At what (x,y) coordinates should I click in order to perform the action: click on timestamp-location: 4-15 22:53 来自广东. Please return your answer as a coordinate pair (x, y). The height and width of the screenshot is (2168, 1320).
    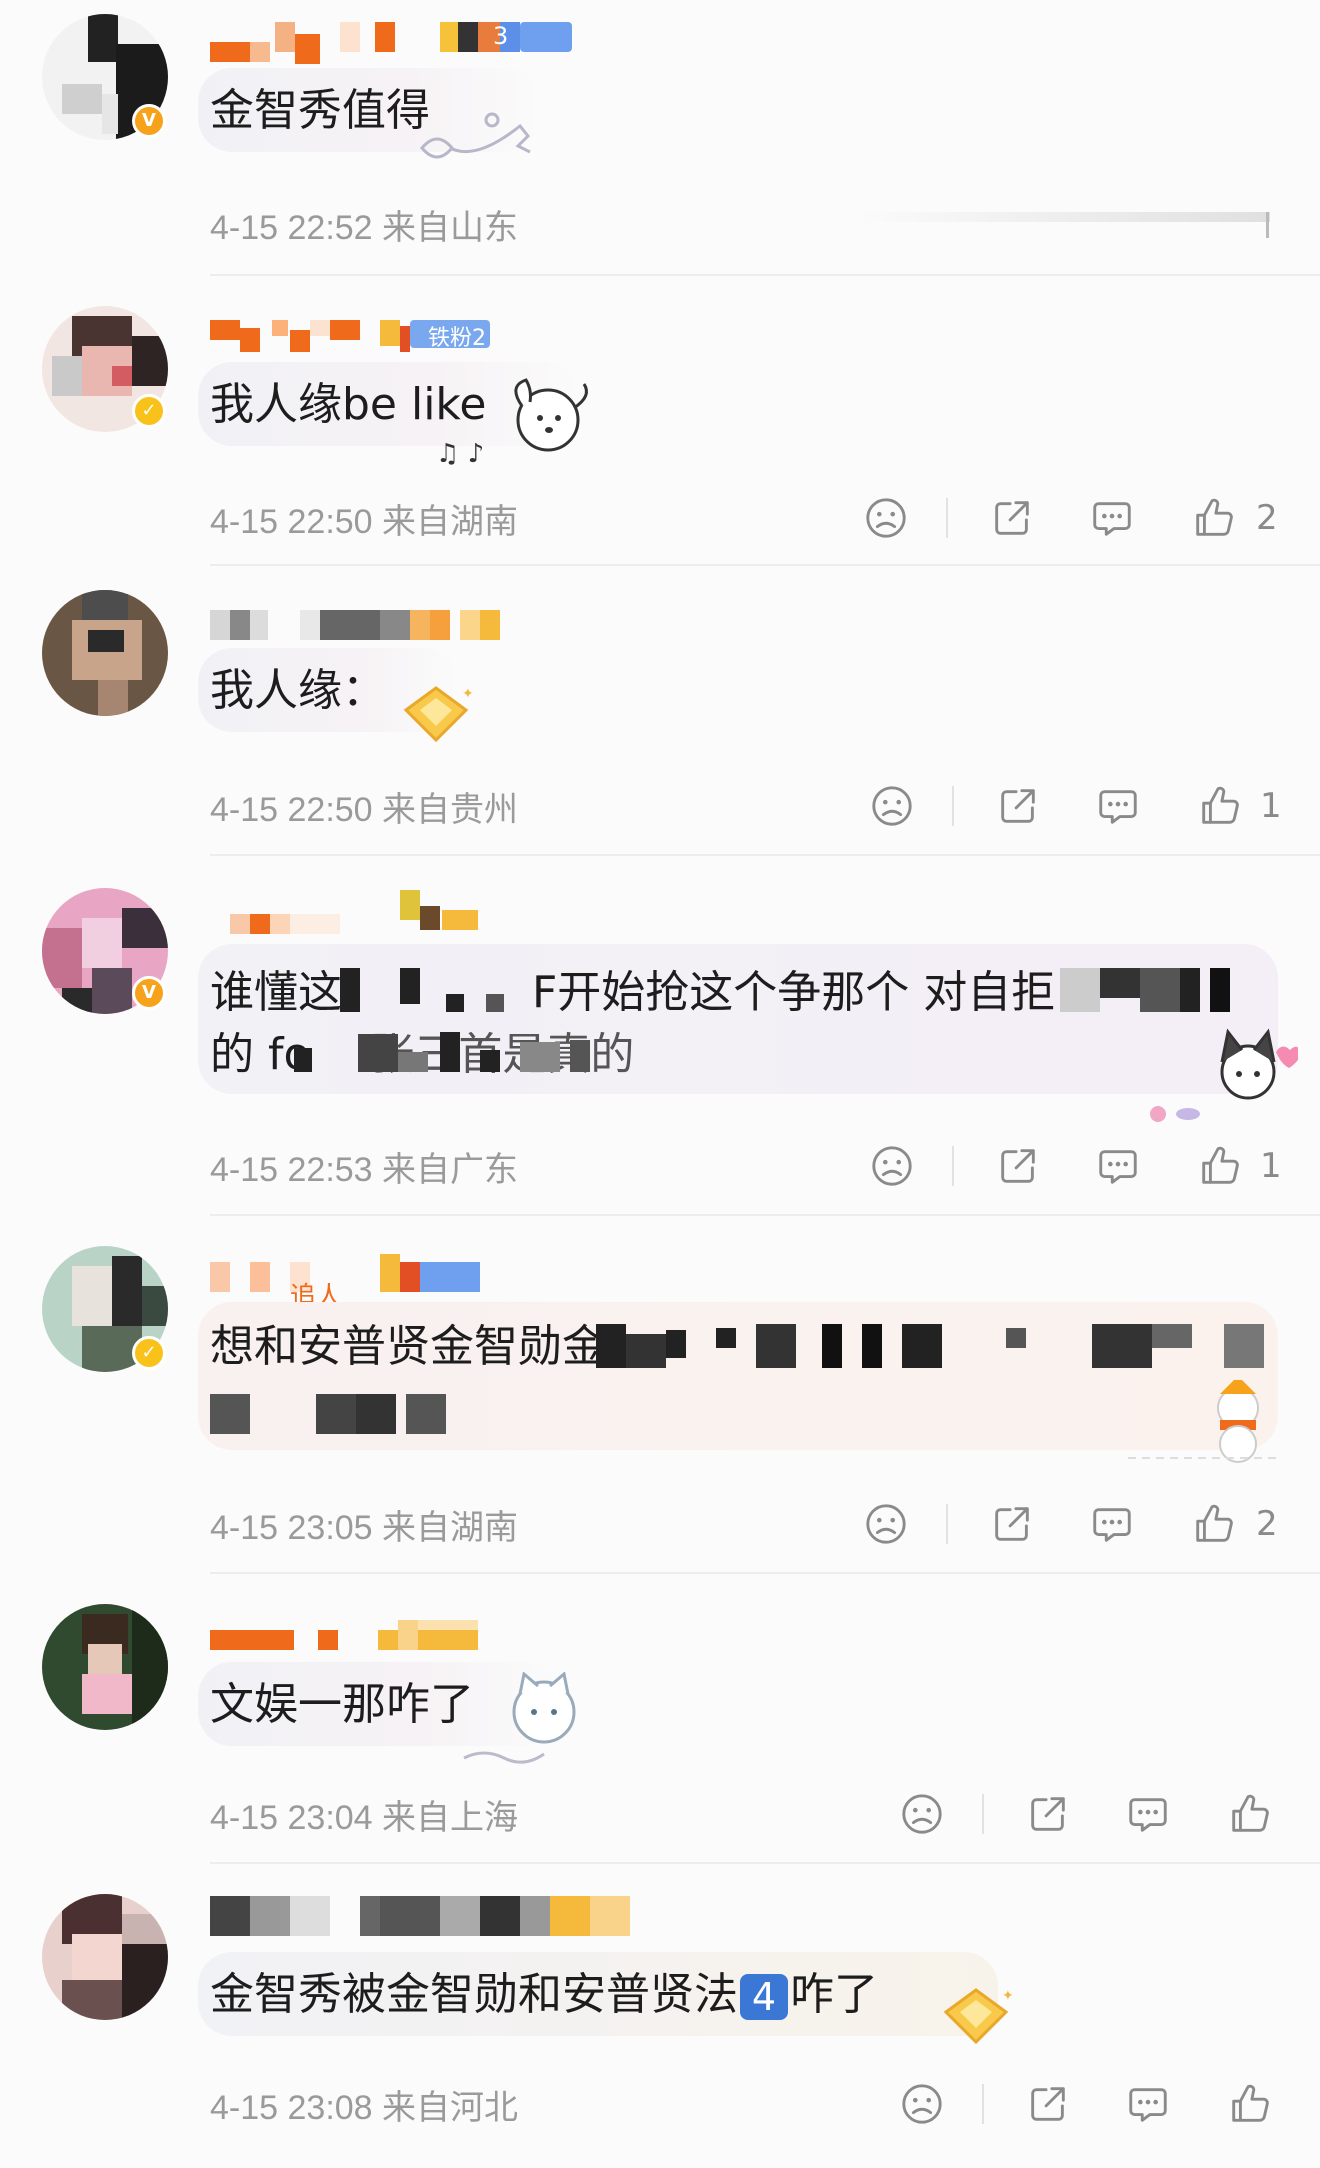
    Looking at the image, I should click on (364, 1170).